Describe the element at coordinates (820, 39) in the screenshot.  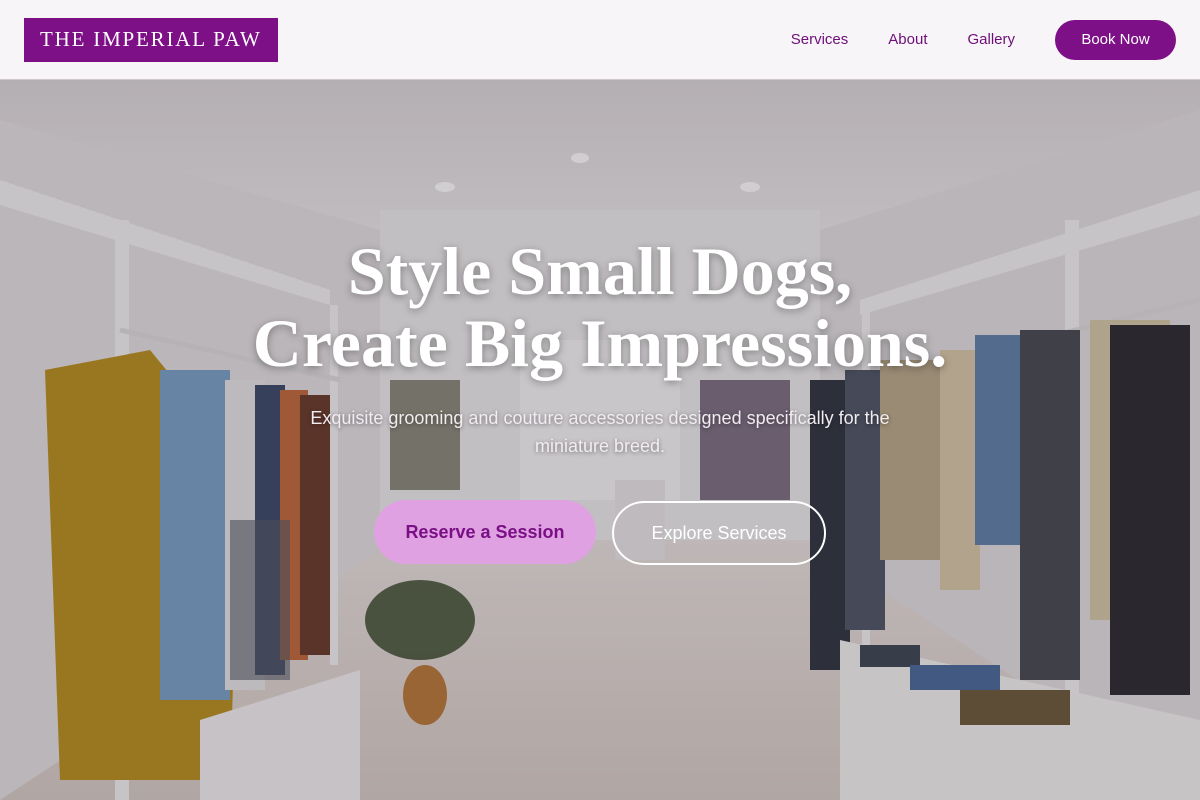
I see `nav-link-services: Services` at that location.